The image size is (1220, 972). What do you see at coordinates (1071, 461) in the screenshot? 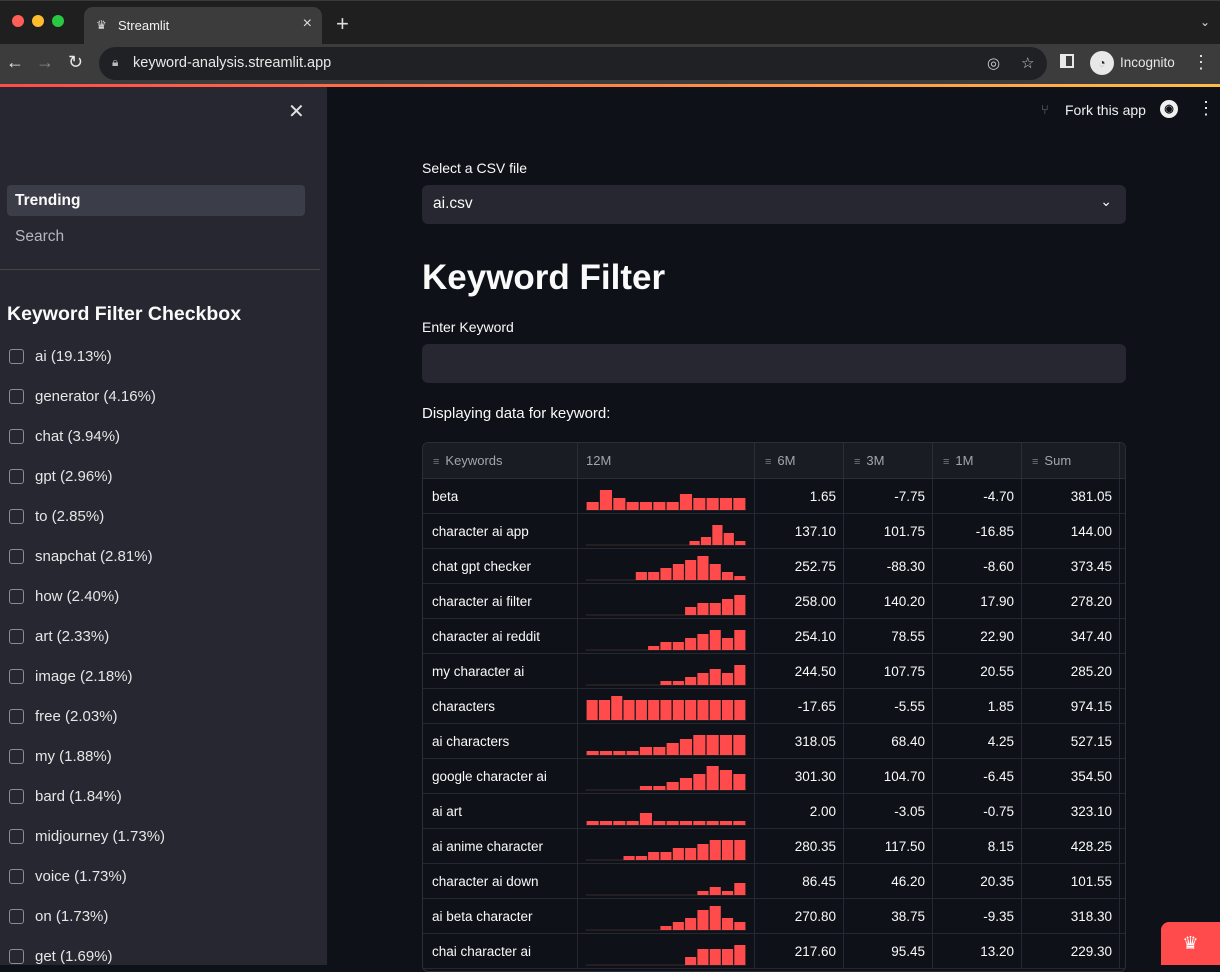
I see `col-header-sum: ≡ Sum` at bounding box center [1071, 461].